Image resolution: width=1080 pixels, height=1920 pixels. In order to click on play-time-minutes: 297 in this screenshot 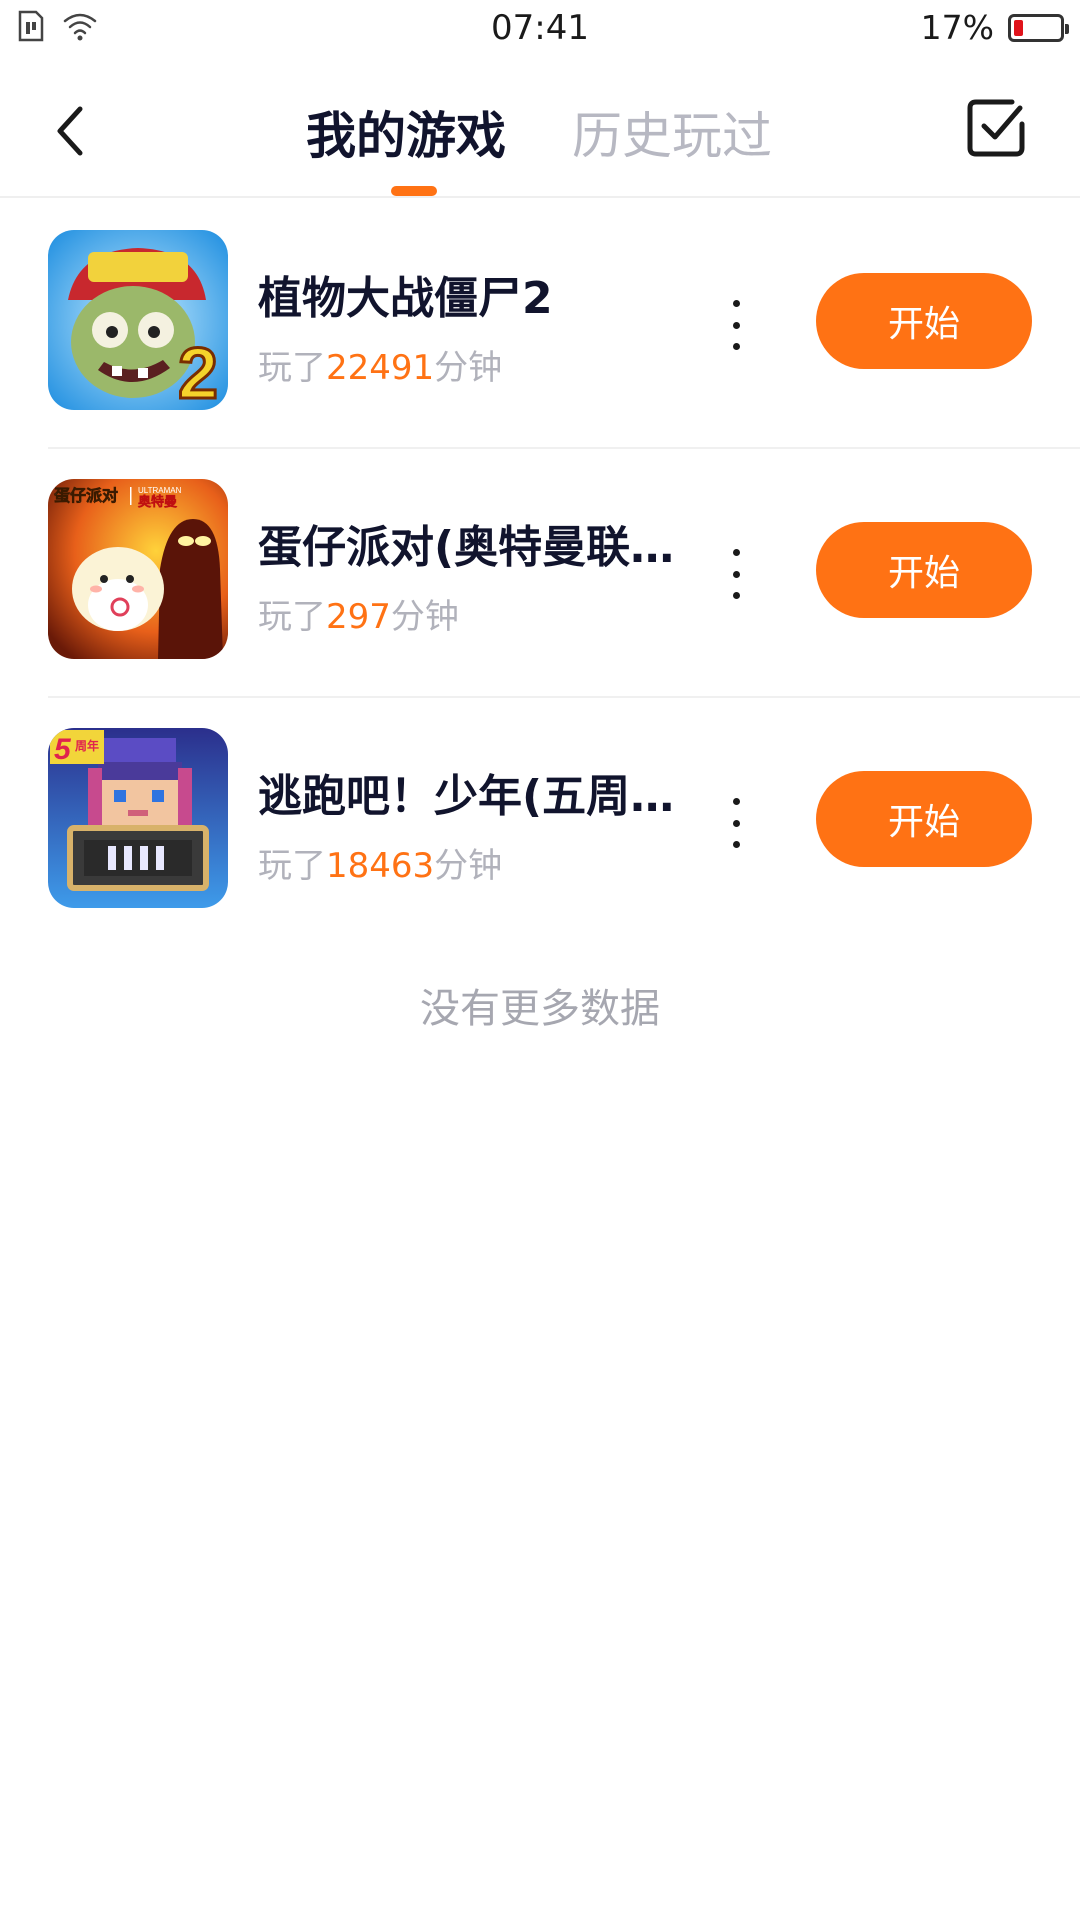, I will do `click(358, 617)`.